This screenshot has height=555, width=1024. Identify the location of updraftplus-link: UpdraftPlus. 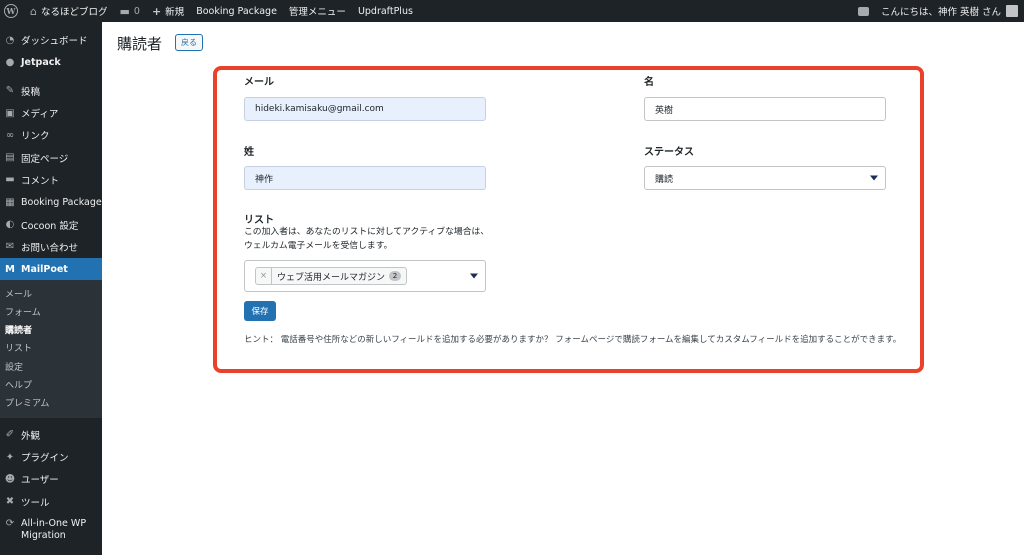
(385, 11).